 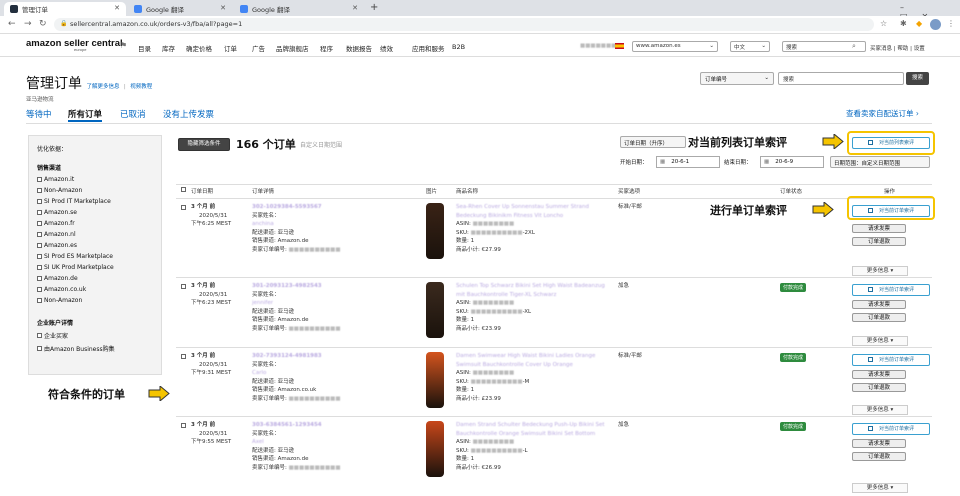 I want to click on tab-pending: 等待中, so click(x=39, y=114).